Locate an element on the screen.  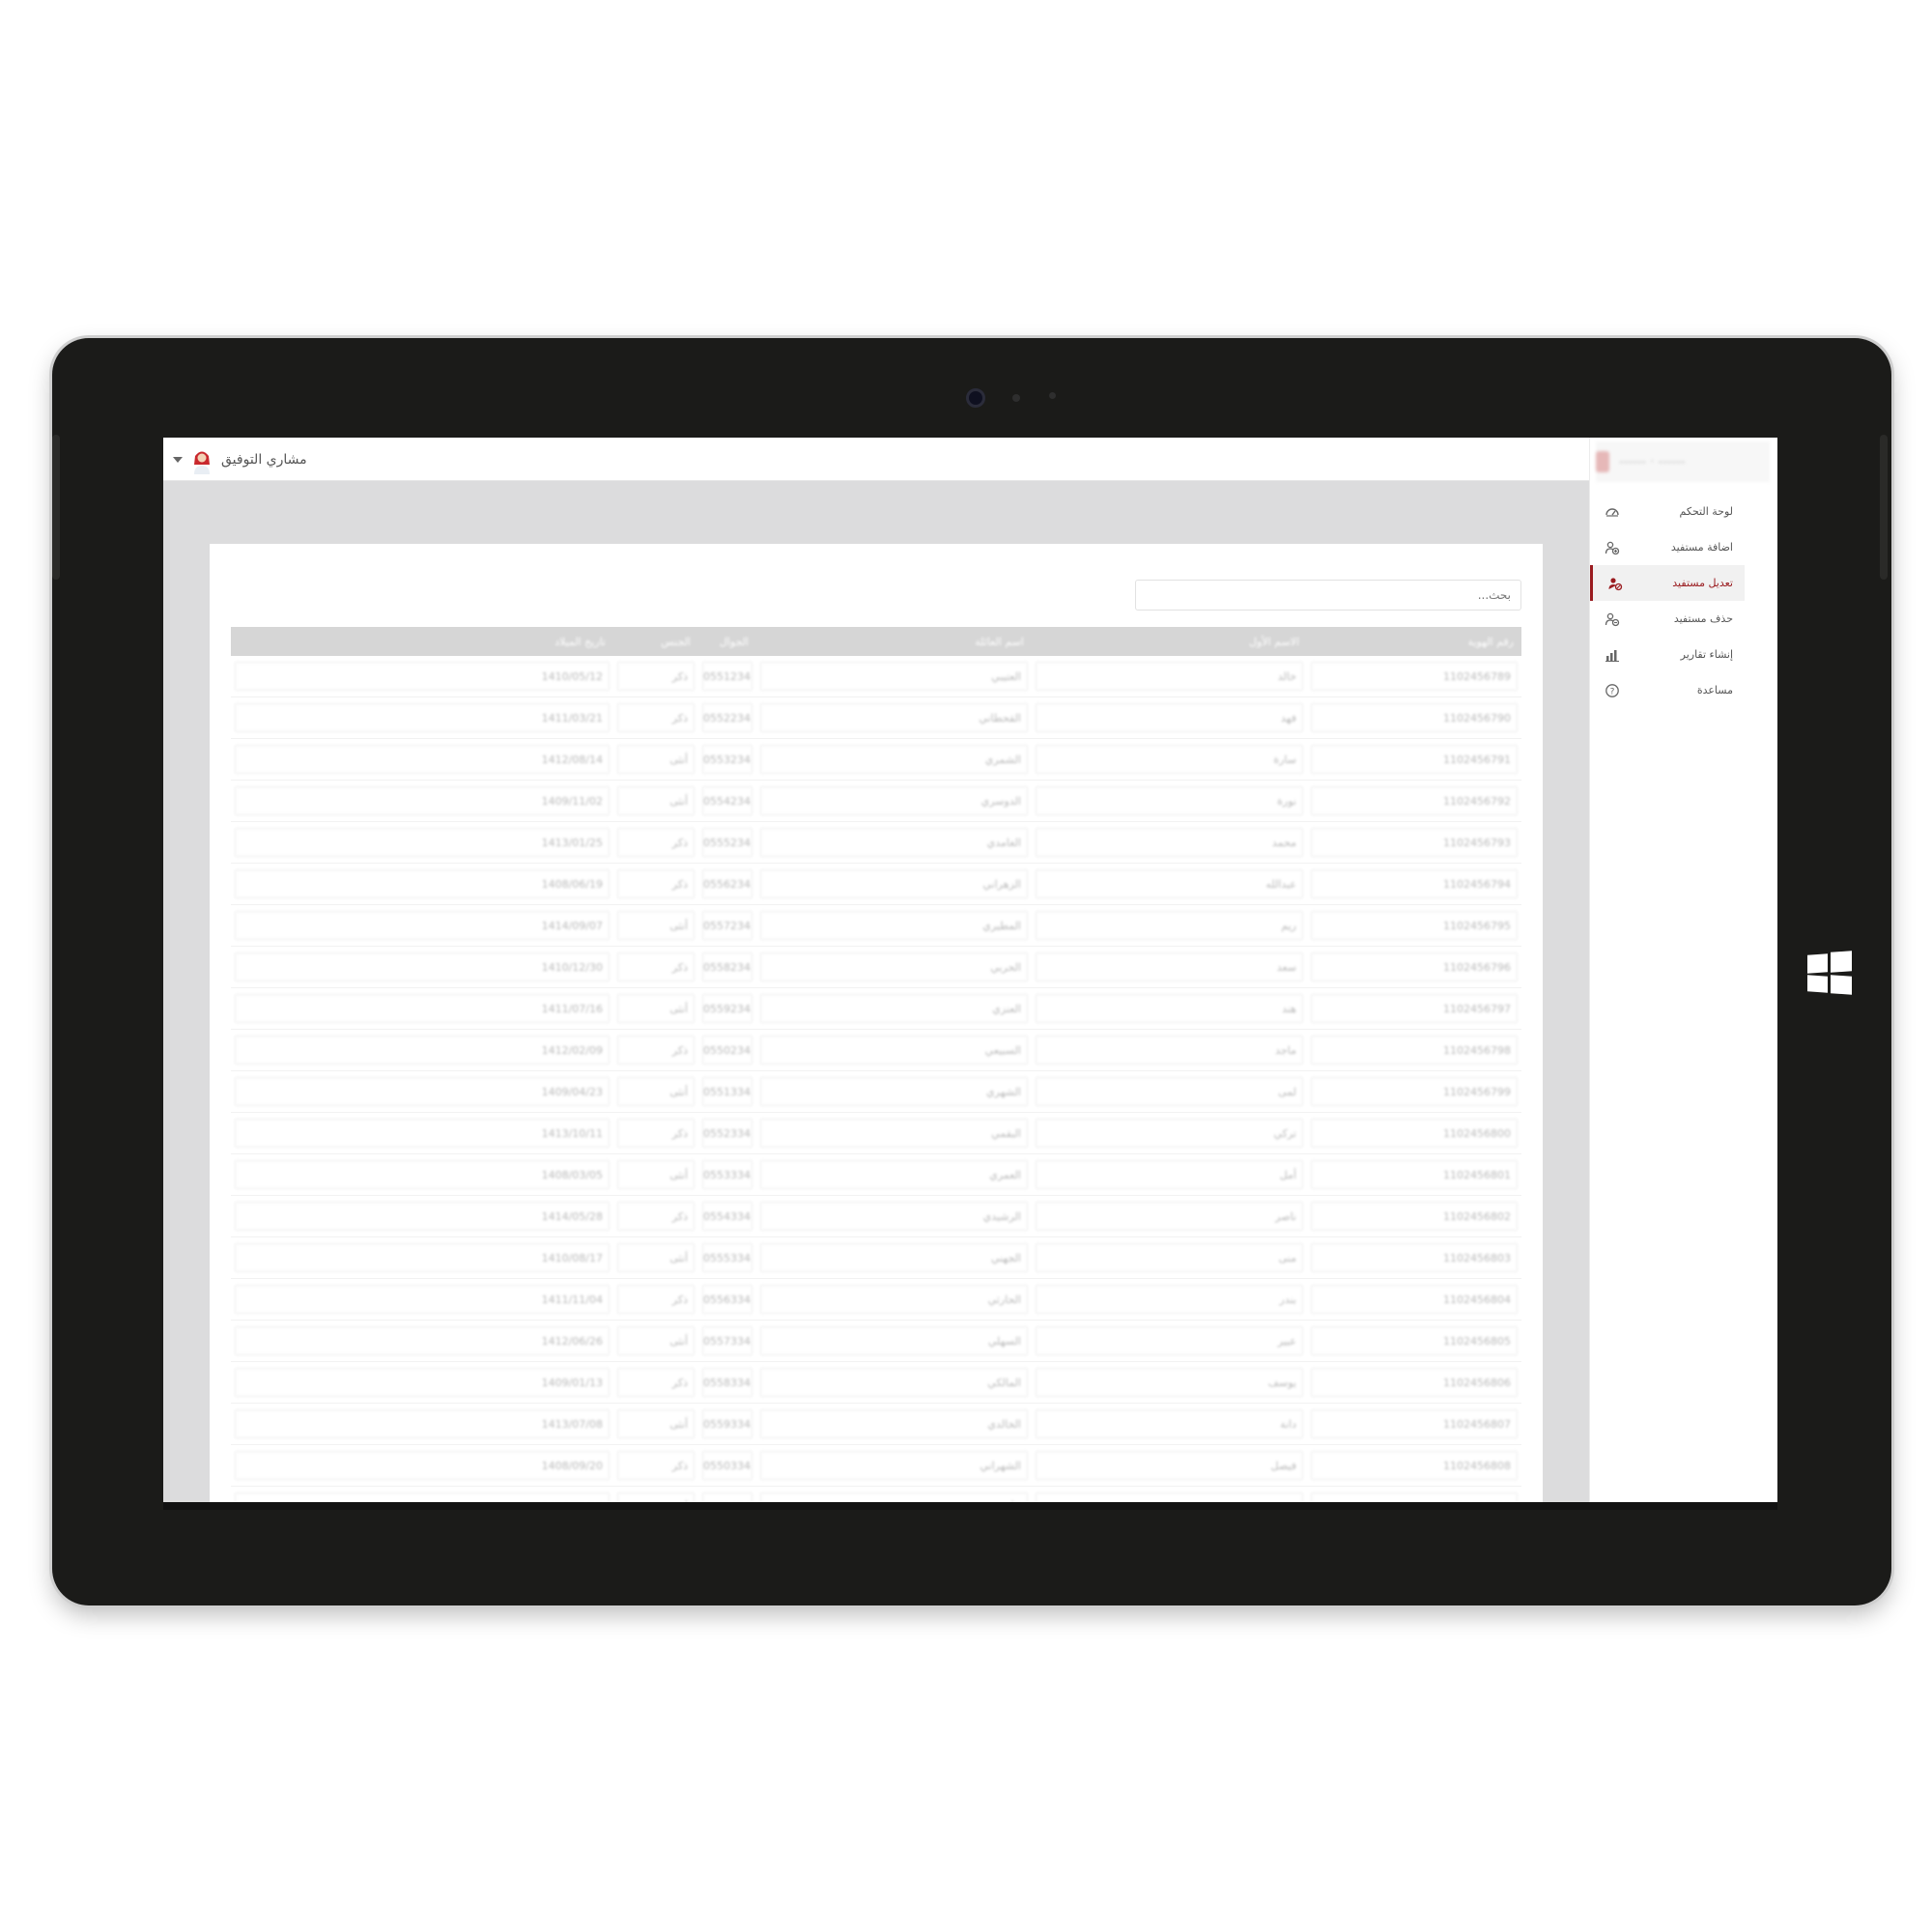
sidebar-item-help: ? مساعدة is located at coordinates (1667, 690).